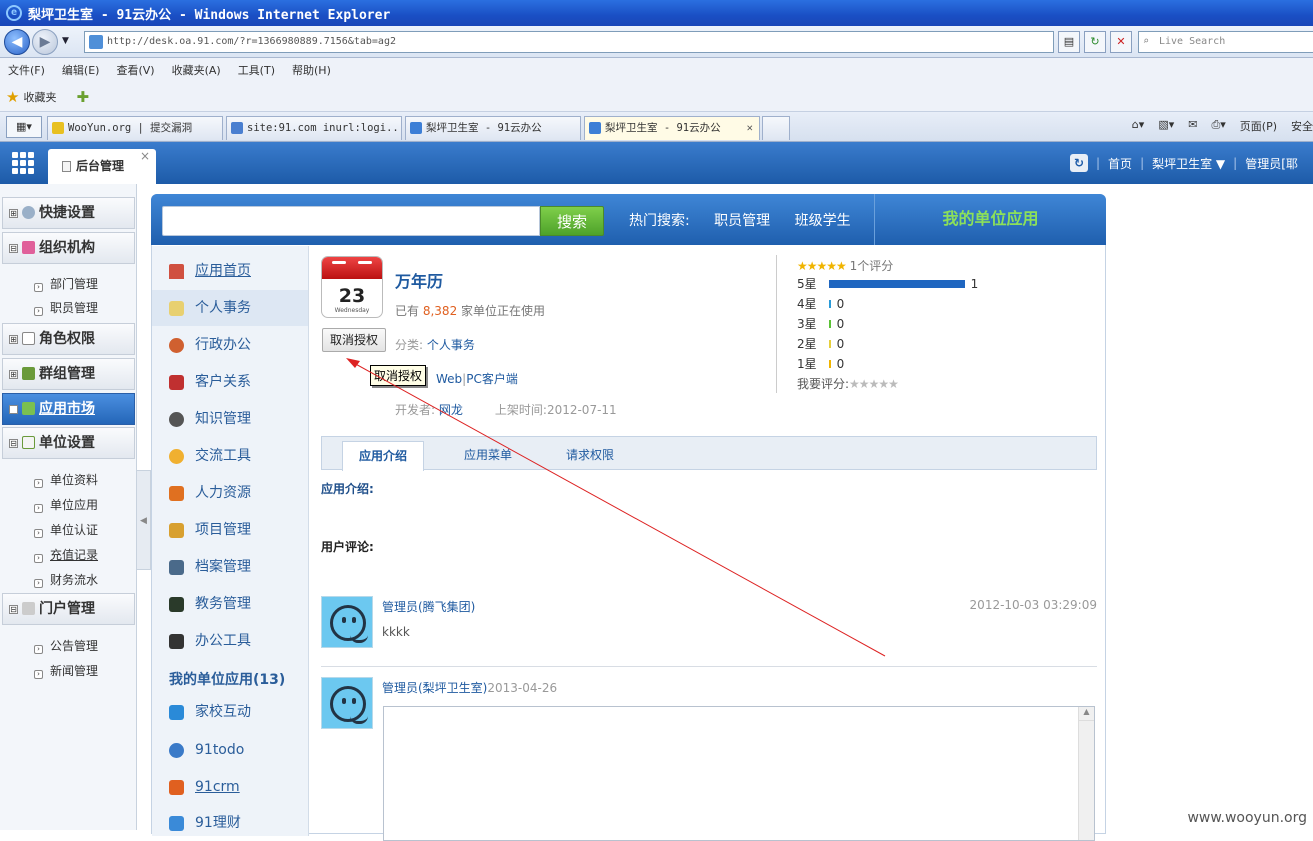 The width and height of the screenshot is (1313, 841). Describe the element at coordinates (616, 507) in the screenshot. I see `annotation-arrow` at that location.